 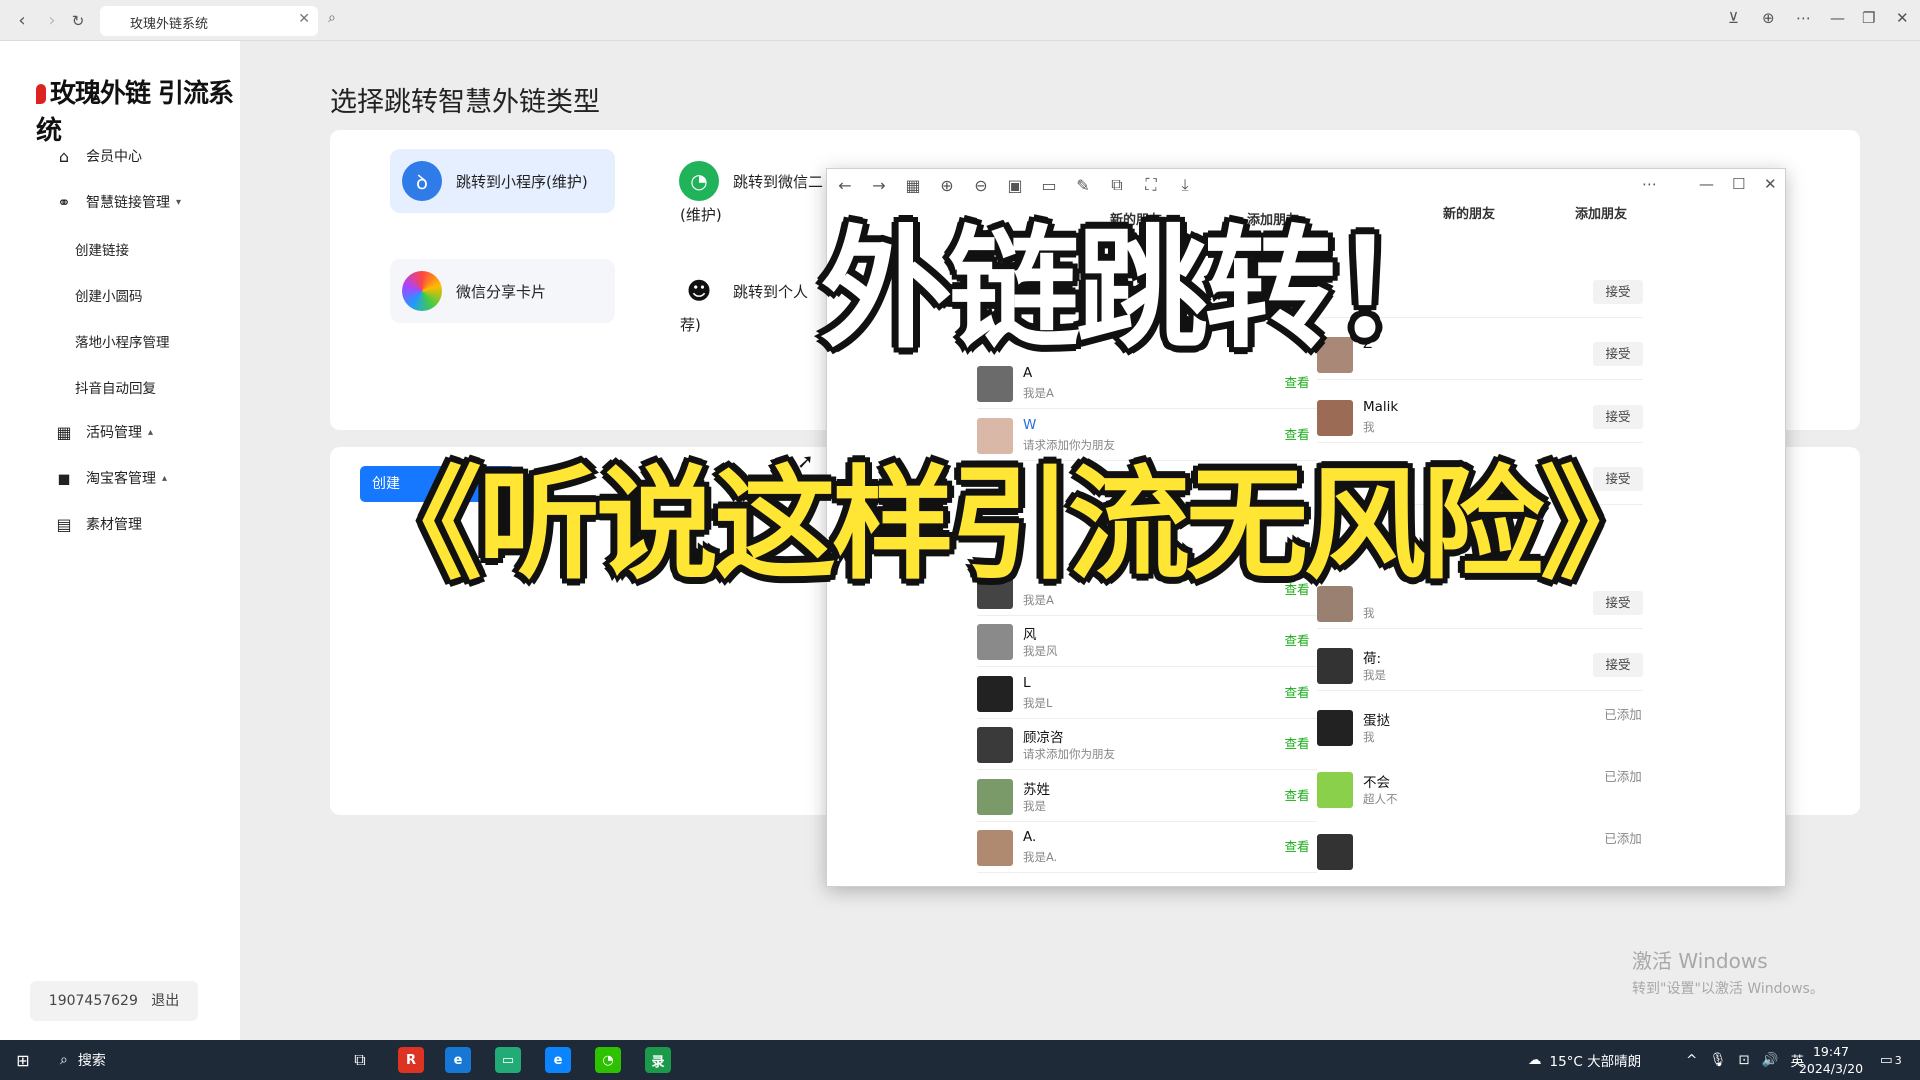 I want to click on account-bar: 1907457629 退出, so click(x=114, y=1001).